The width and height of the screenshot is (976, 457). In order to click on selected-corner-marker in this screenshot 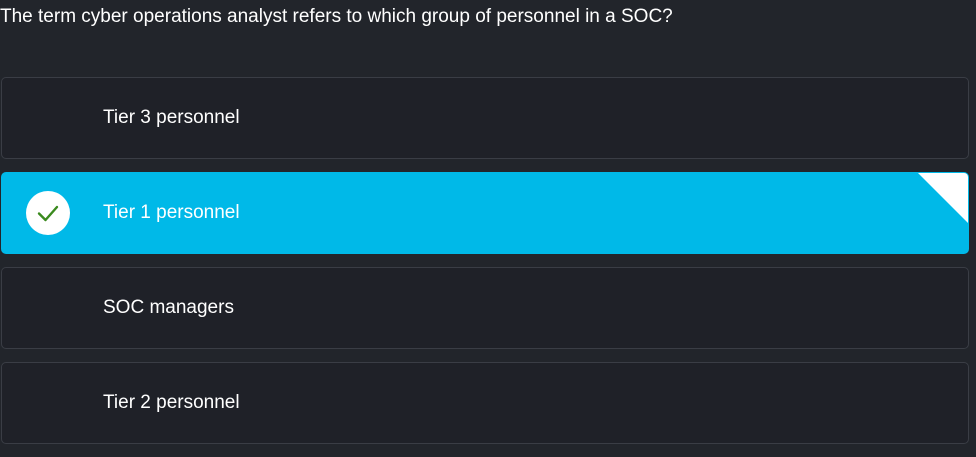, I will do `click(943, 198)`.